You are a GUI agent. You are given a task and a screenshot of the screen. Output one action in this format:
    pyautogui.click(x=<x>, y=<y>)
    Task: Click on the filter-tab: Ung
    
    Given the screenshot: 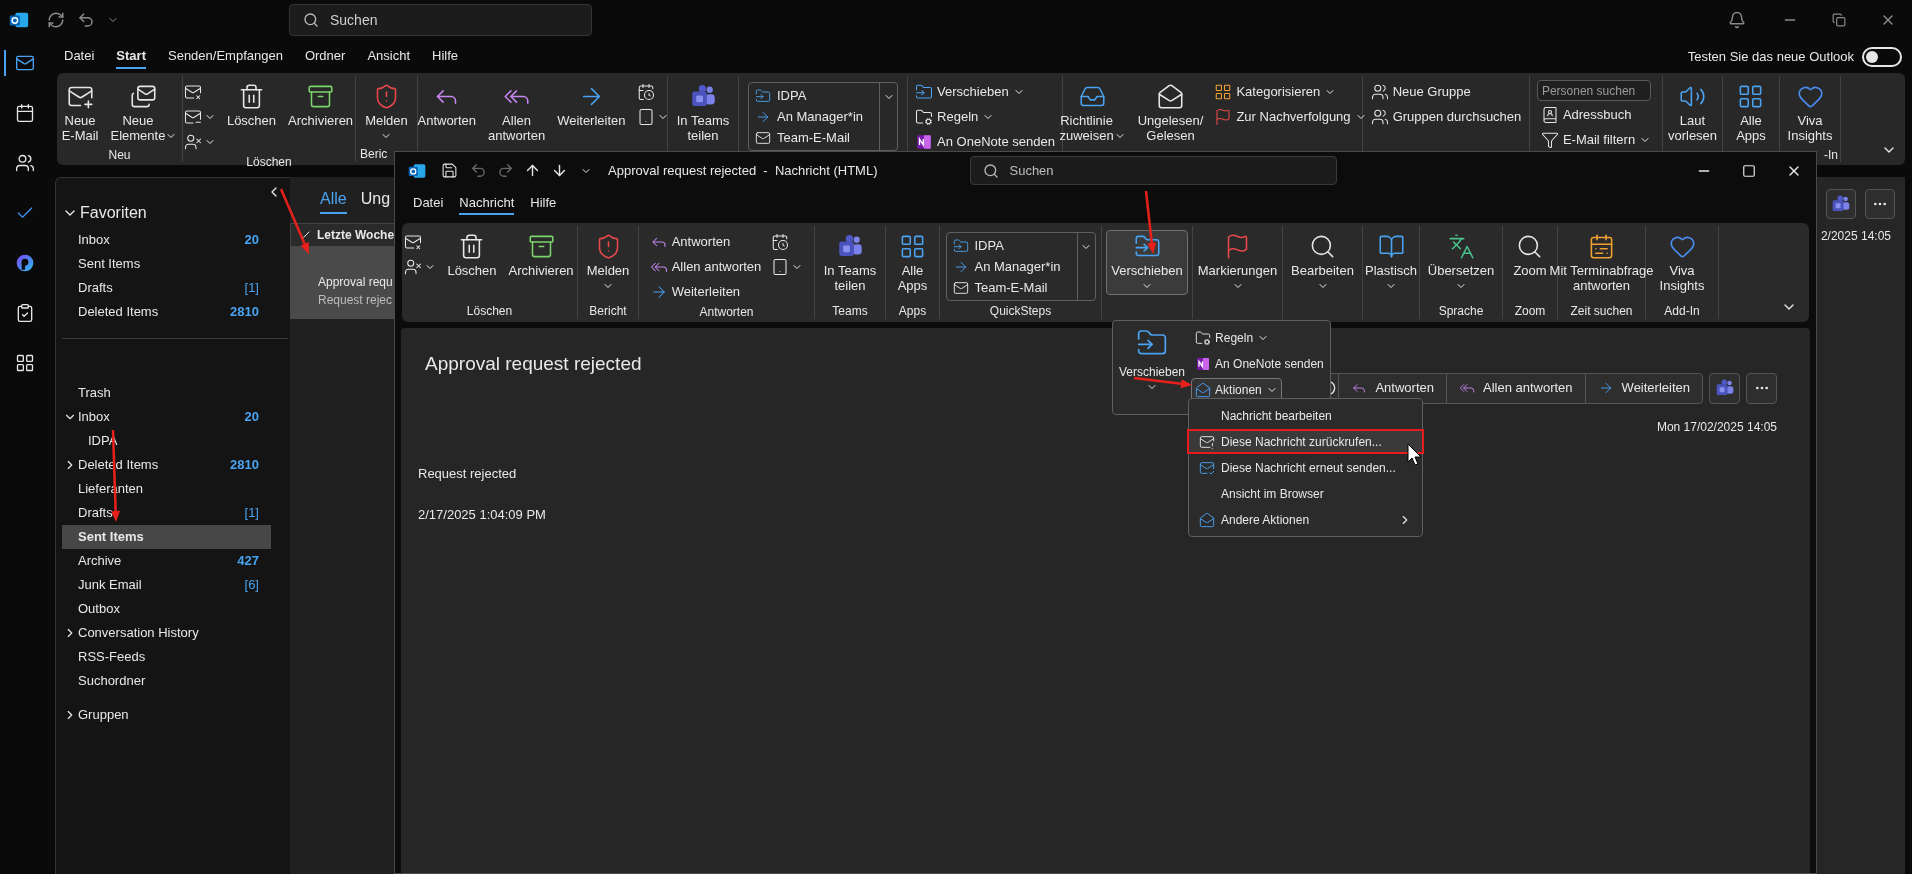 What is the action you would take?
    pyautogui.click(x=375, y=200)
    